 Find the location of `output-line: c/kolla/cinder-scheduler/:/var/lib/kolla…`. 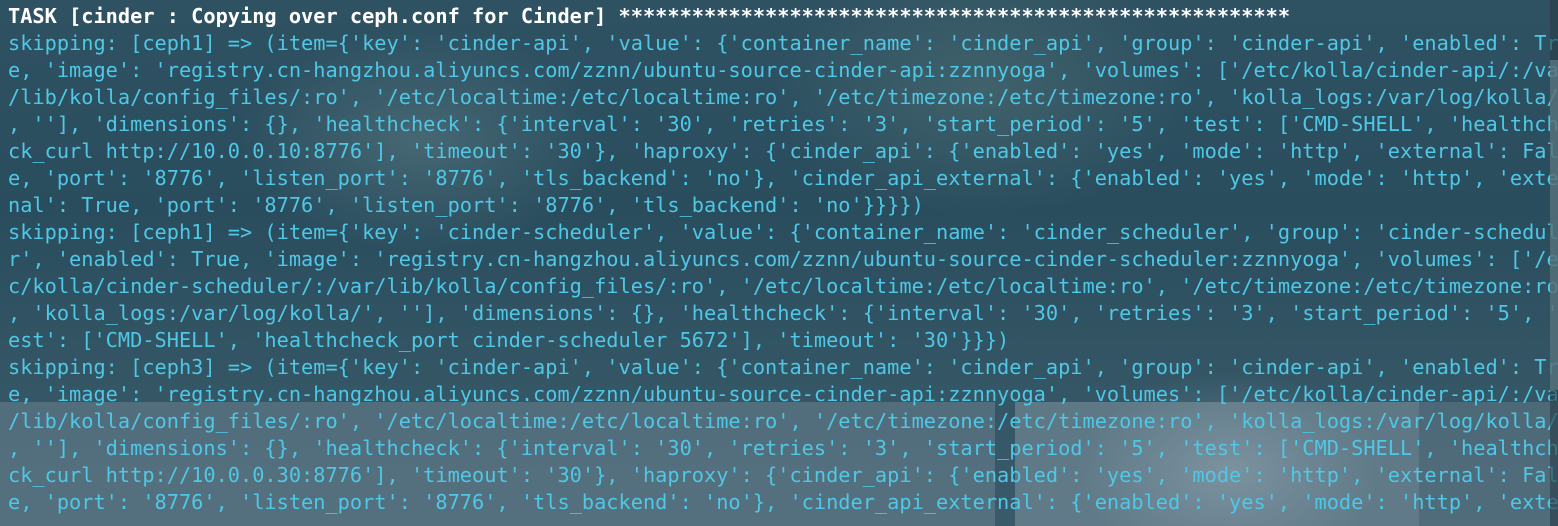

output-line: c/kolla/cinder-scheduler/:/var/lib/kolla… is located at coordinates (783, 286).